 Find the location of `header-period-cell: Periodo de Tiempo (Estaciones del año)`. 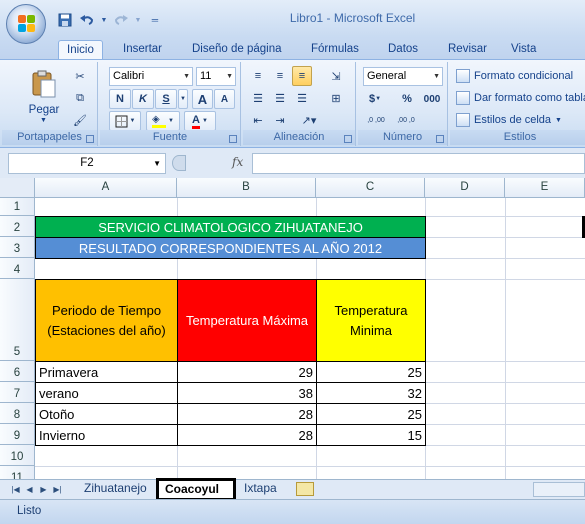

header-period-cell: Periodo de Tiempo (Estaciones del año) is located at coordinates (106, 320).